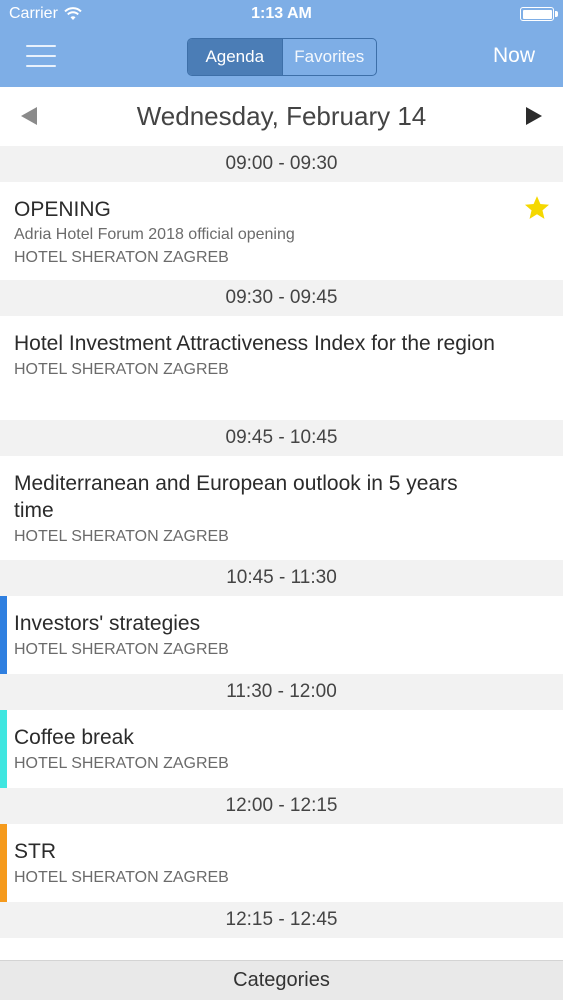 The image size is (563, 1000). I want to click on session-subtitle: Adria Hotel Forum 2018 official opening, so click(154, 234).